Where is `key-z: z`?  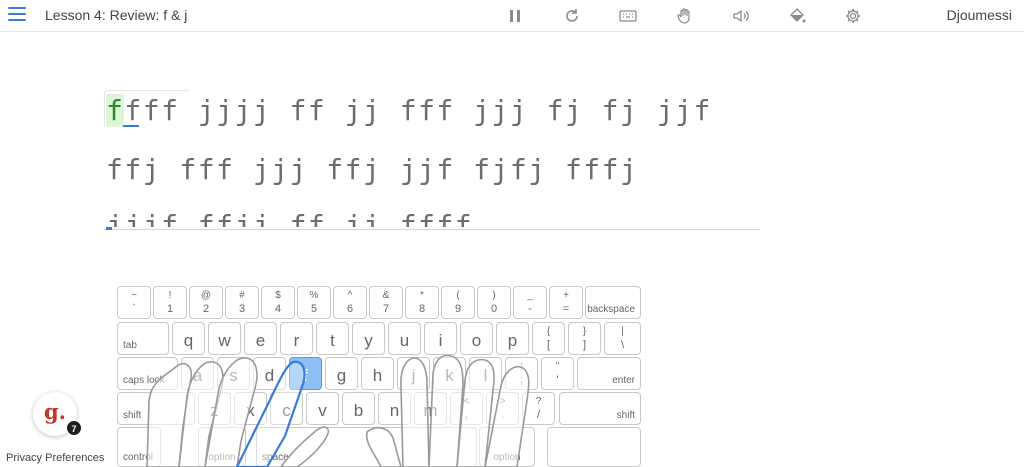 key-z: z is located at coordinates (214, 408).